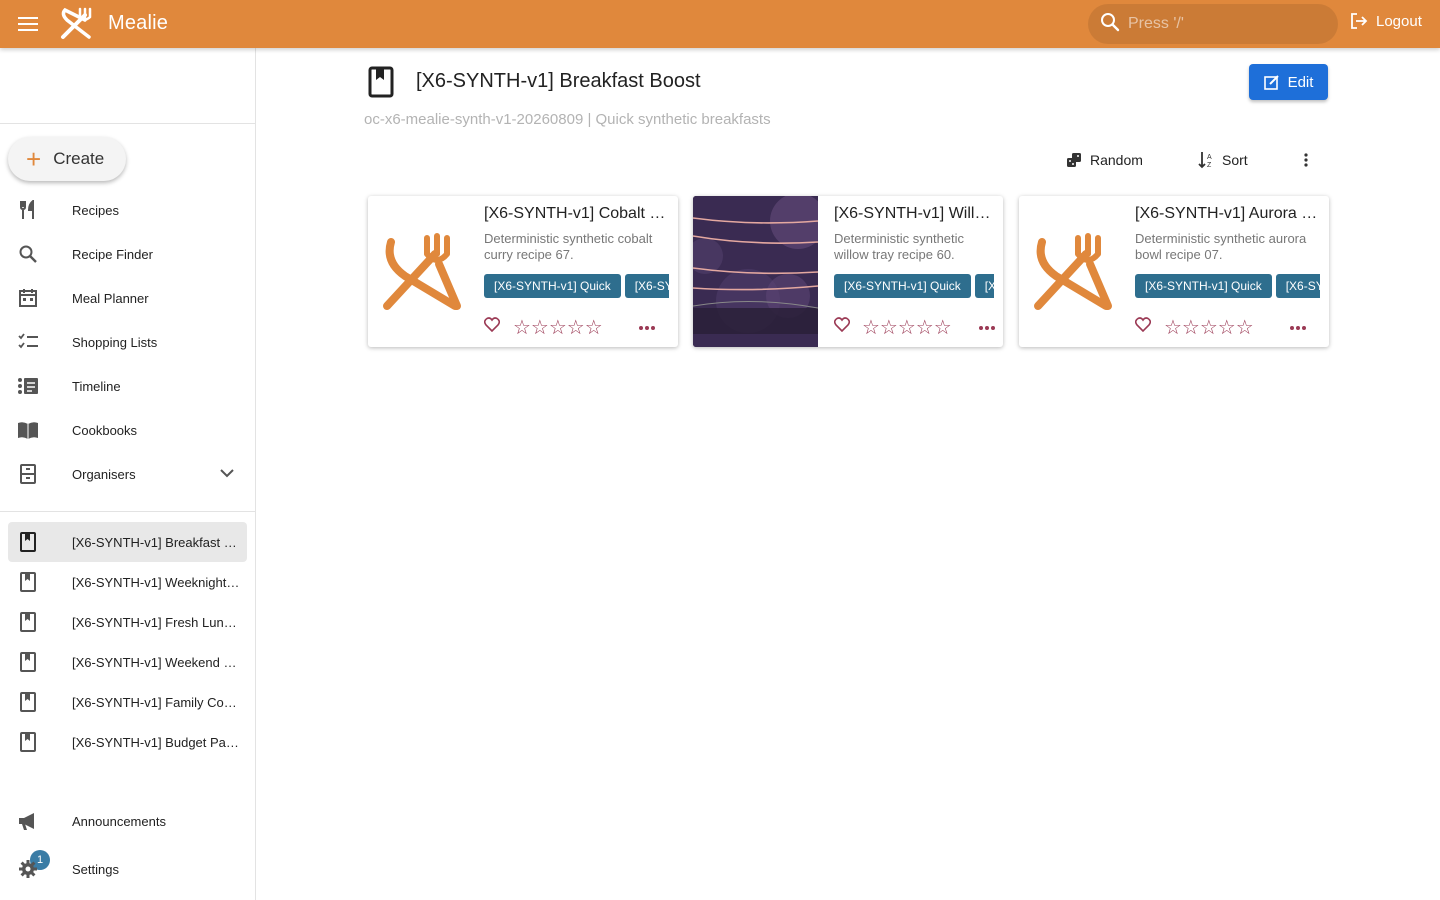 The image size is (1440, 900). What do you see at coordinates (95, 210) in the screenshot?
I see `sidebar-item-label: Recipes` at bounding box center [95, 210].